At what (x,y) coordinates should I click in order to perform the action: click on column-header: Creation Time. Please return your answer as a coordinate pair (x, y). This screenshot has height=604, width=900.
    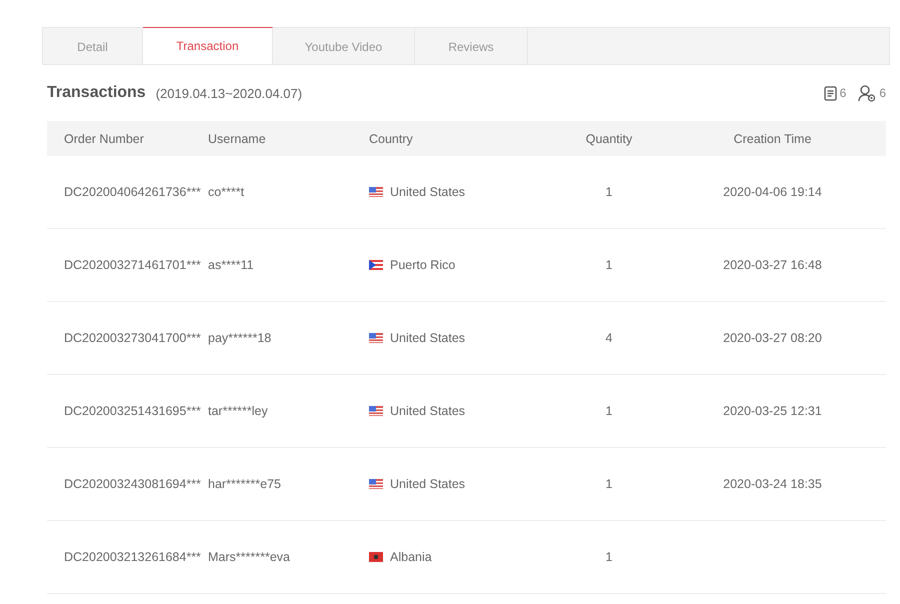
    Looking at the image, I should click on (772, 139).